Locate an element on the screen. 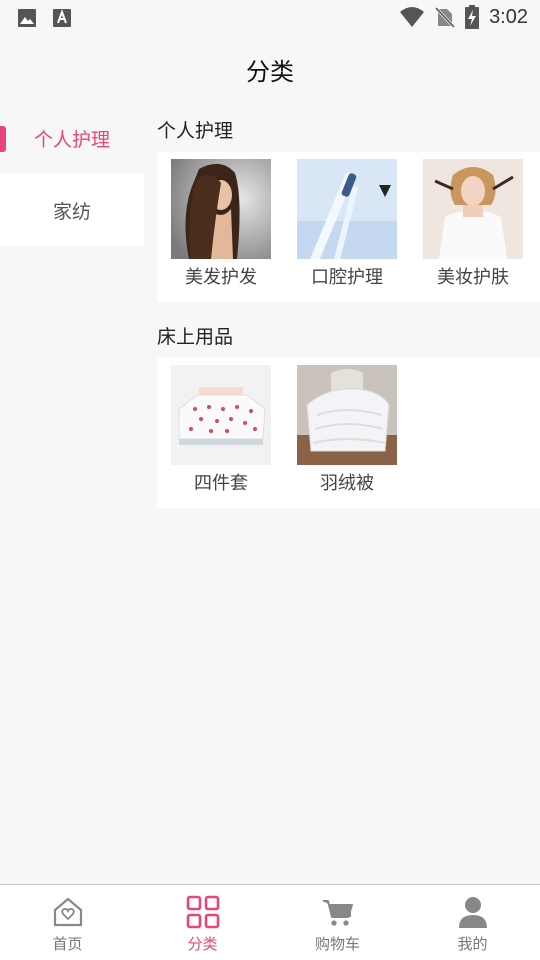  tab-category: 分类 is located at coordinates (202, 922).